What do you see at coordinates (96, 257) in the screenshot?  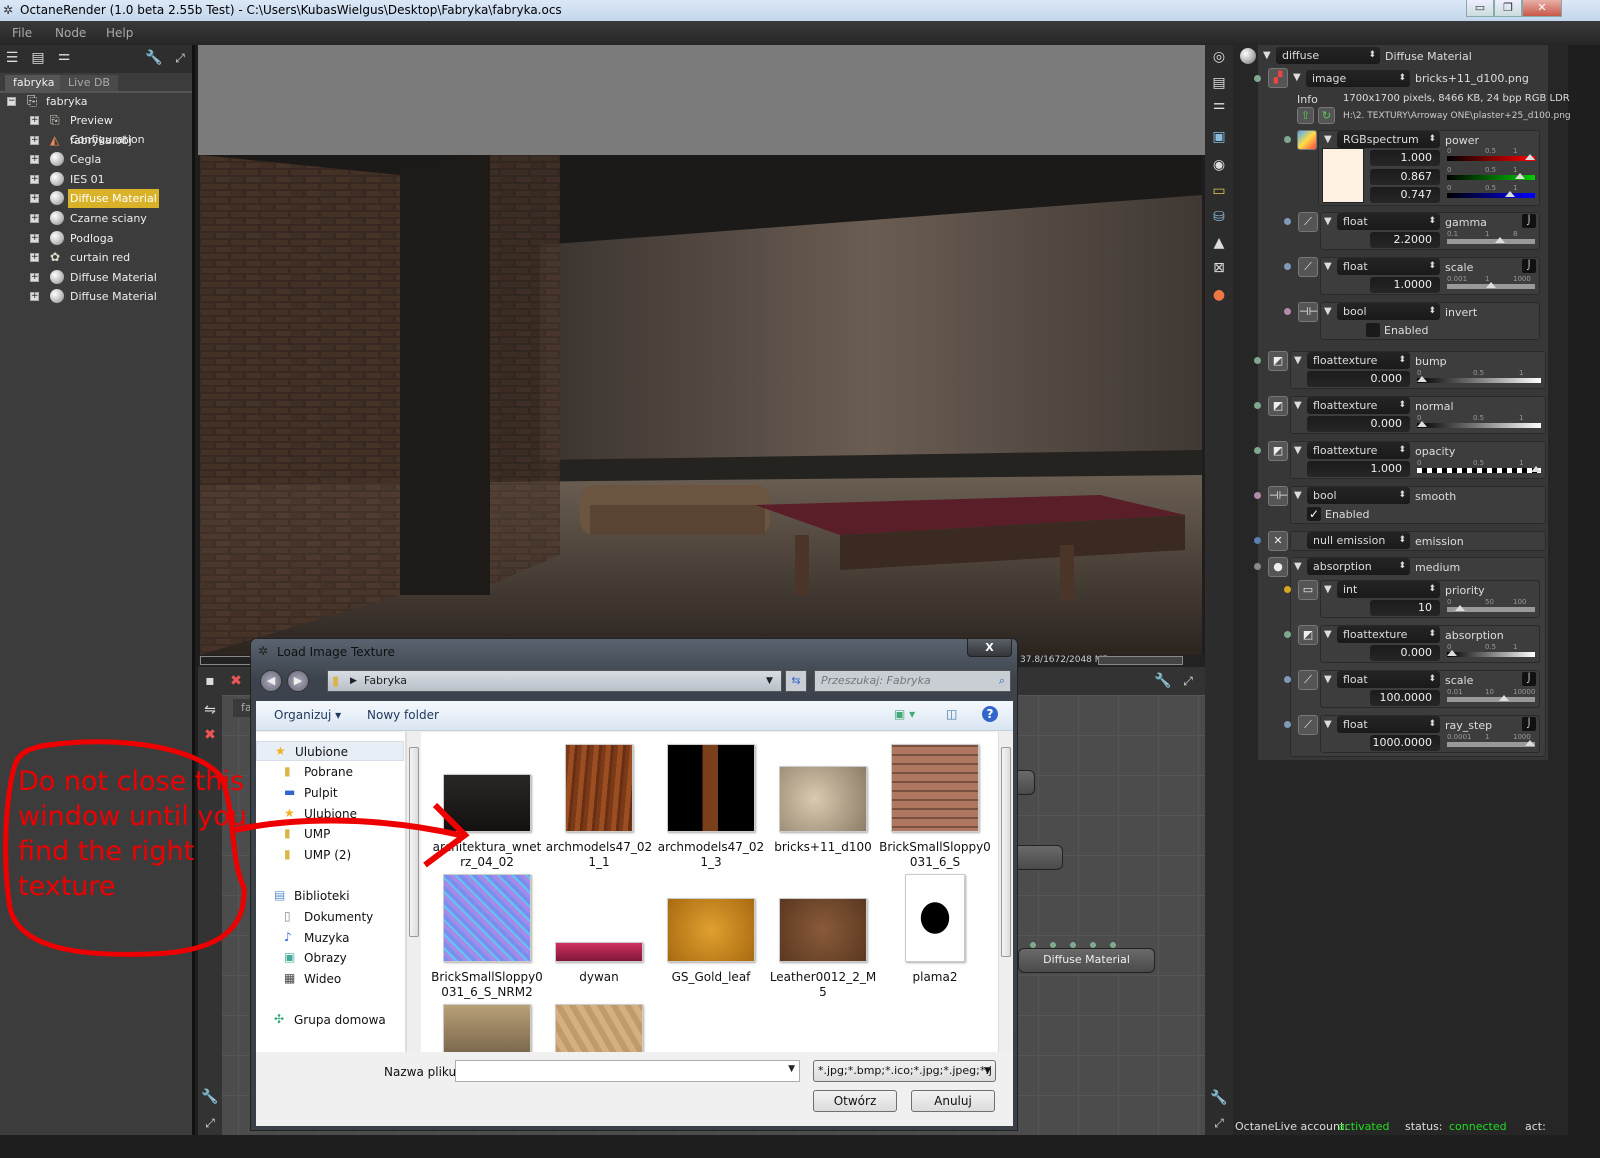 I see `tree-item: + ✿ curtain red` at bounding box center [96, 257].